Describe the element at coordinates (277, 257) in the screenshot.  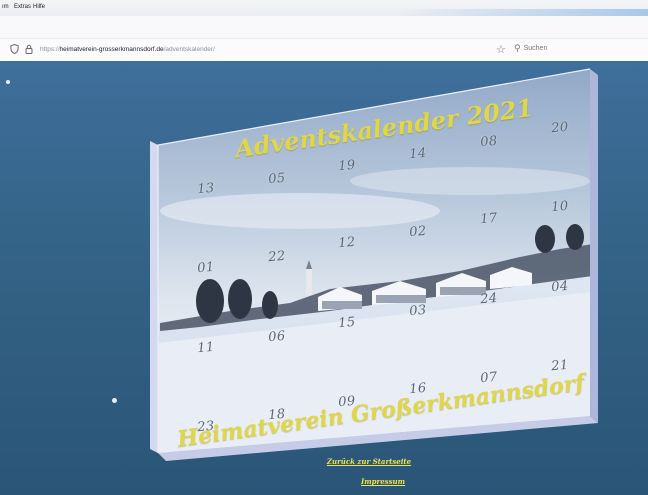
I see `calendar-door: 22` at that location.